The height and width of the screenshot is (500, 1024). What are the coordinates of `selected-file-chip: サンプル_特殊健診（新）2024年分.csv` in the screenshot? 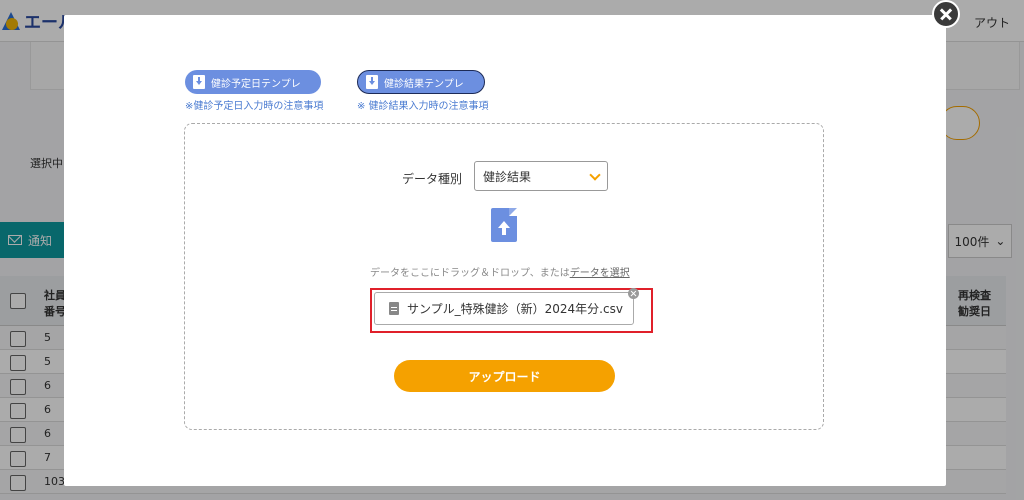 It's located at (504, 308).